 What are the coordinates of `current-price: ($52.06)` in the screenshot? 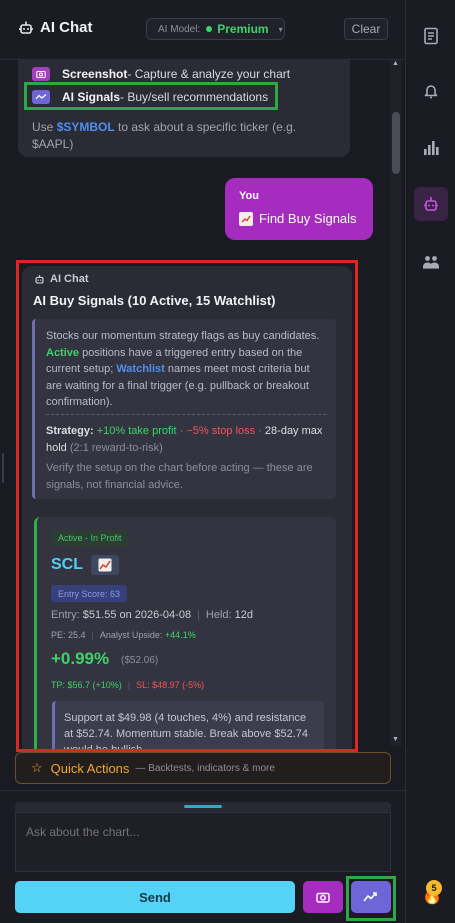 It's located at (140, 660).